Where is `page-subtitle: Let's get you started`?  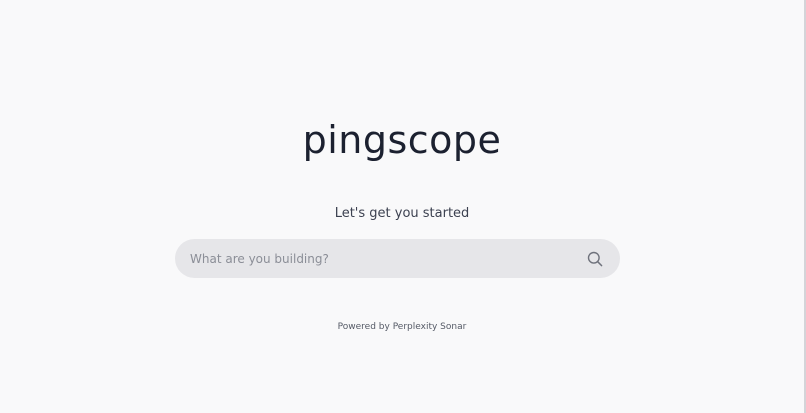
page-subtitle: Let's get you started is located at coordinates (402, 213).